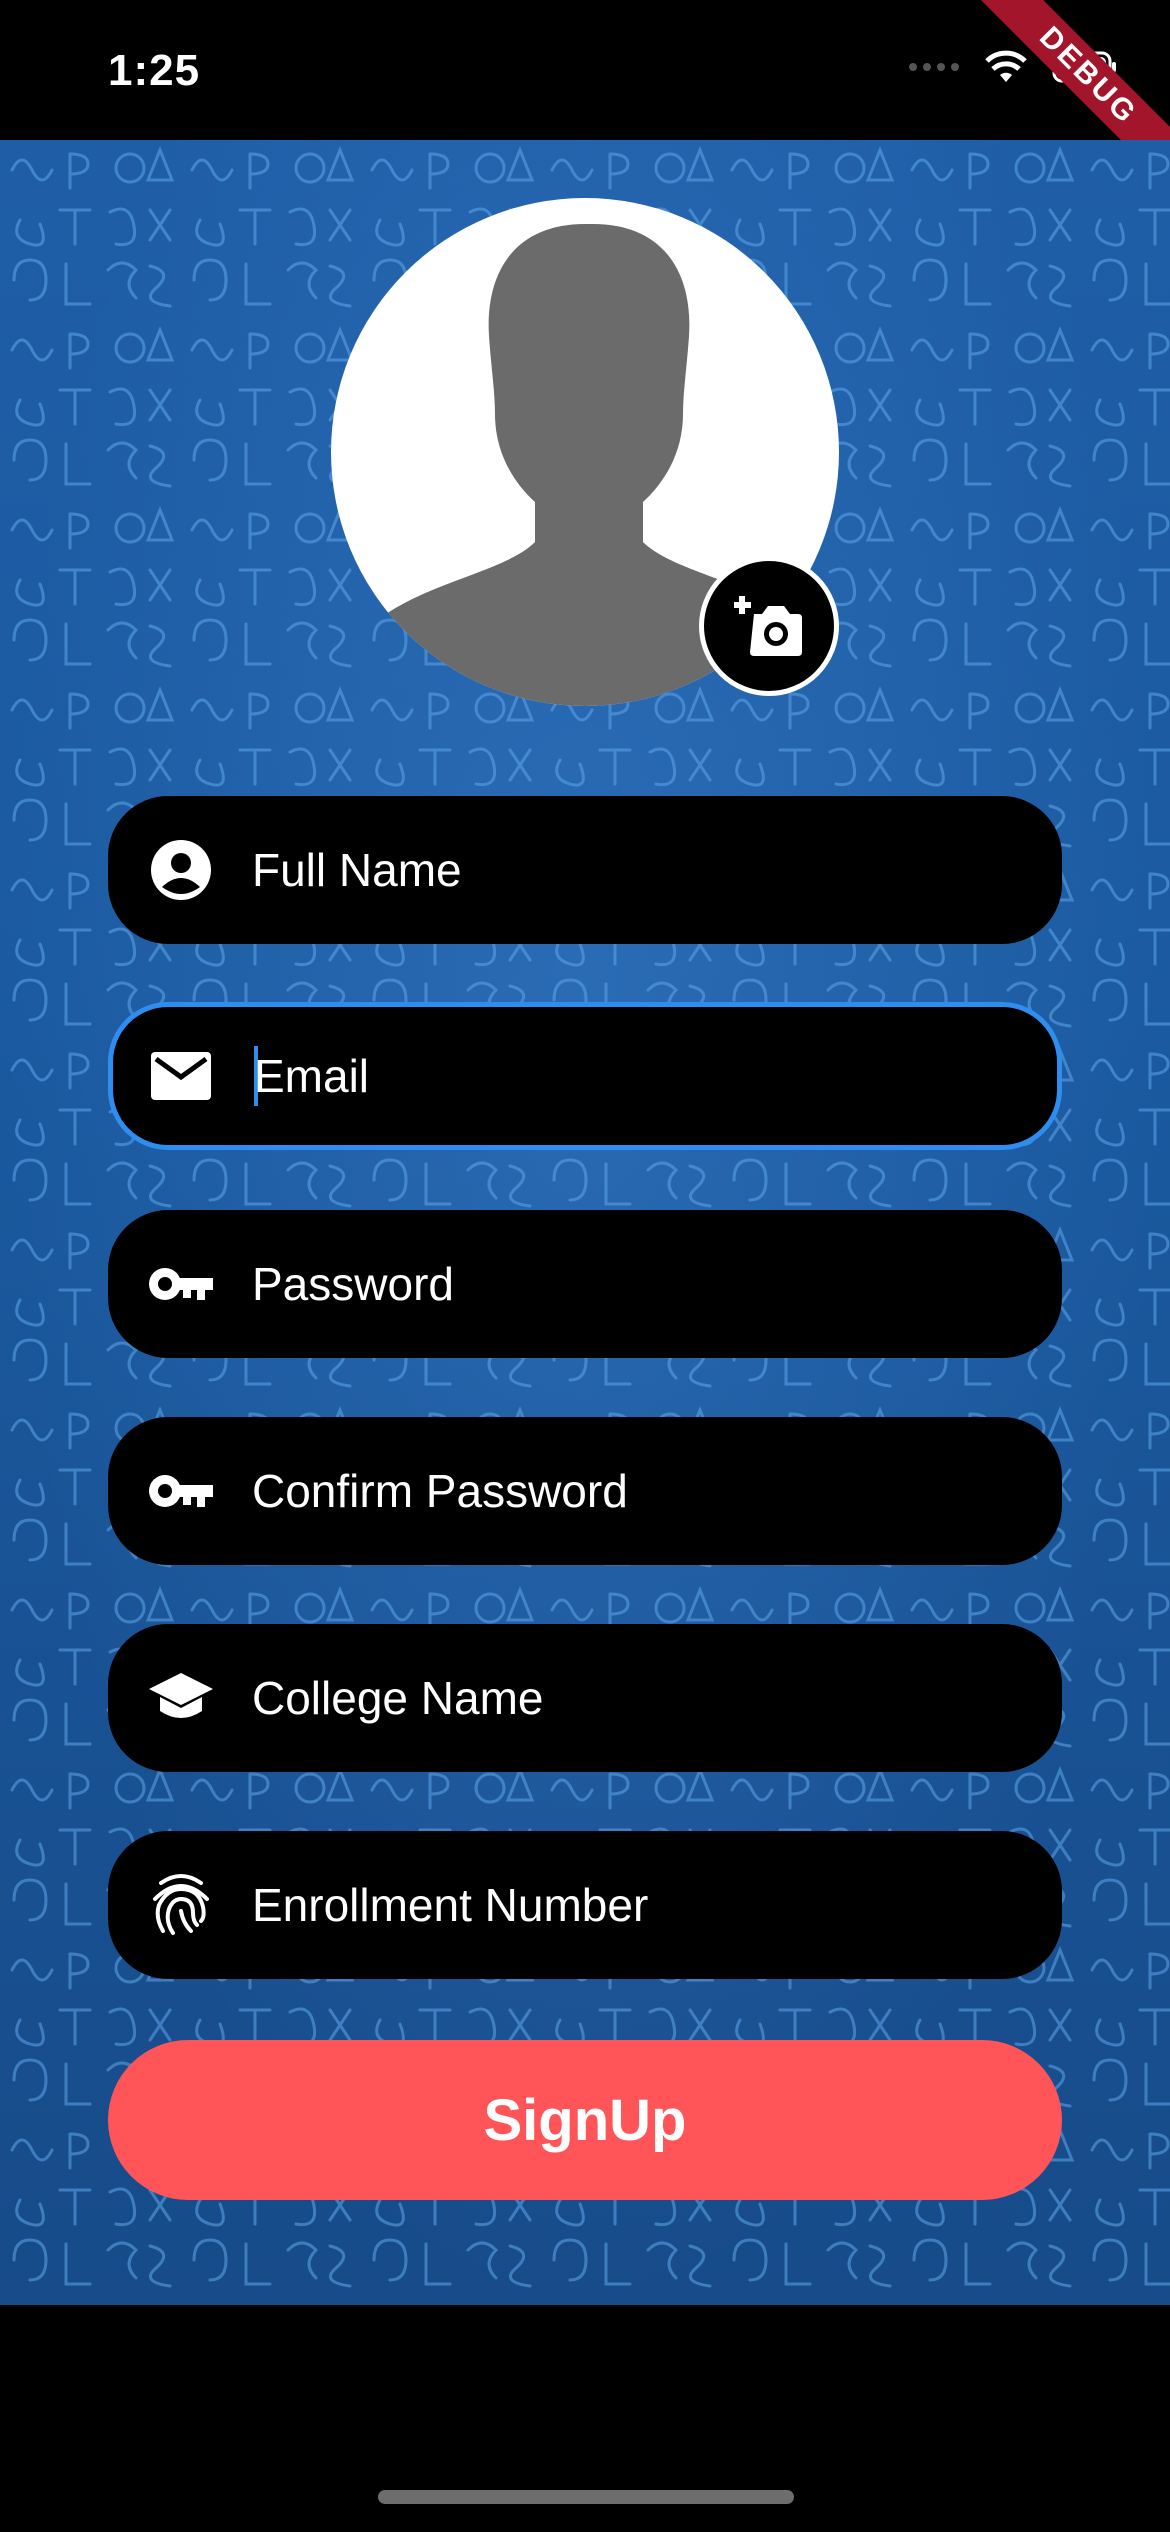 The width and height of the screenshot is (1170, 2532). I want to click on home-indicator, so click(586, 2497).